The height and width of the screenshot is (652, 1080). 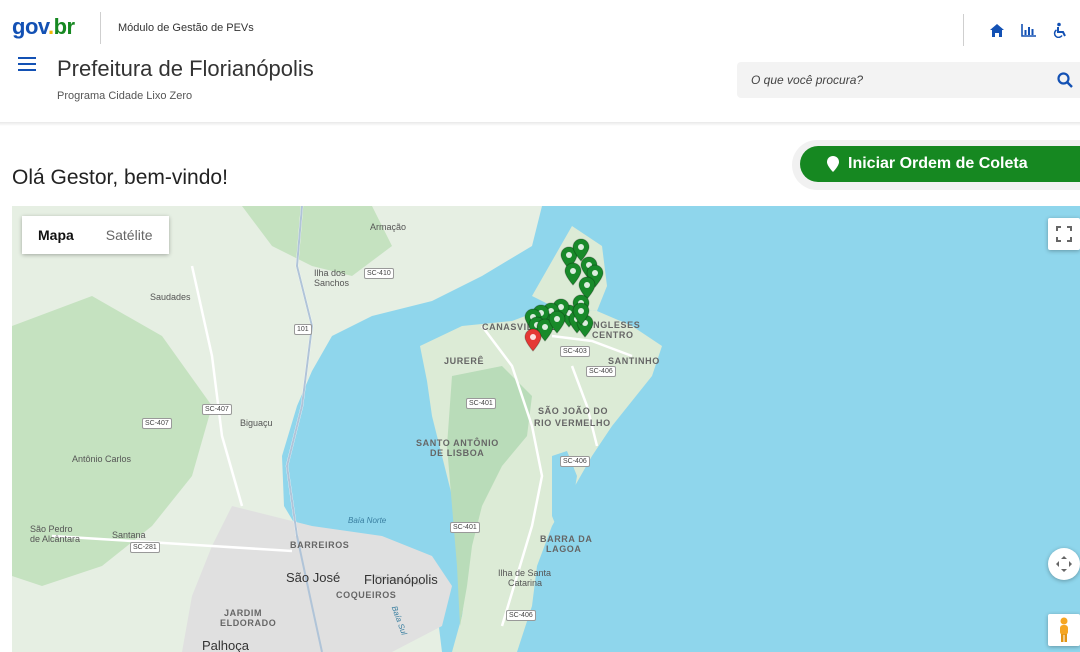 I want to click on map-label-sao-joao-2: RIO VERMELHO, so click(x=572, y=423).